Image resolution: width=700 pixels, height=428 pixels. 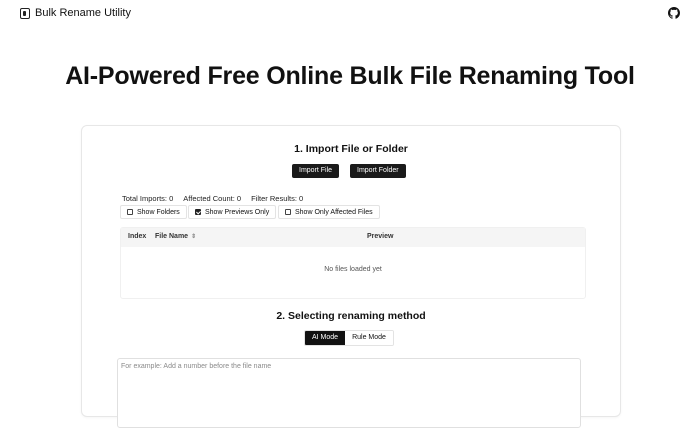 I want to click on show-folders-checkbox: Show Folders, so click(x=153, y=212).